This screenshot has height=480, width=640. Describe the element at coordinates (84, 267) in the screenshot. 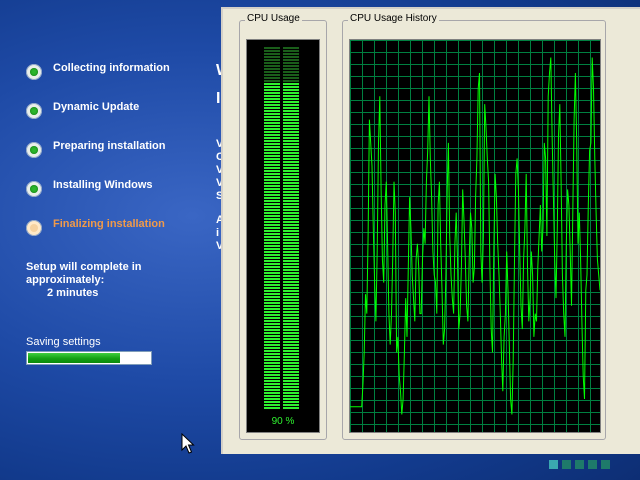

I see `eta-line-1: Setup will complete in` at that location.